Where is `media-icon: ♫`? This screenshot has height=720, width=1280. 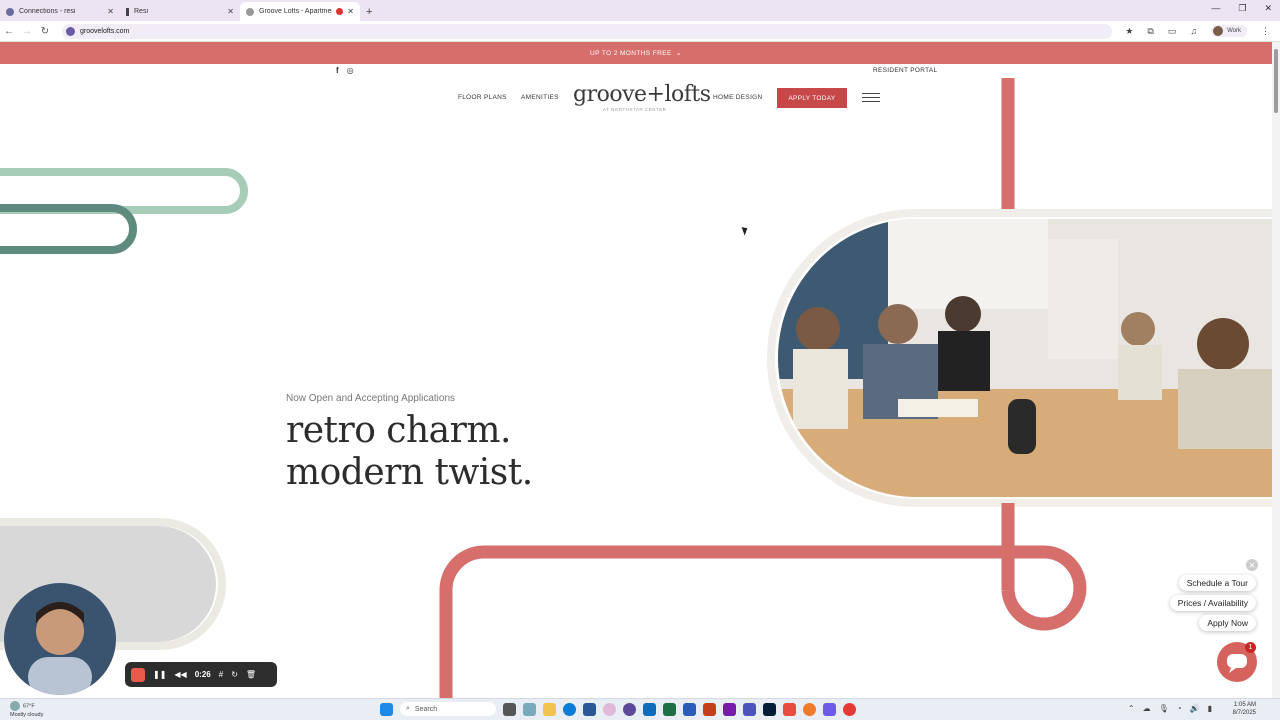 media-icon: ♫ is located at coordinates (1193, 31).